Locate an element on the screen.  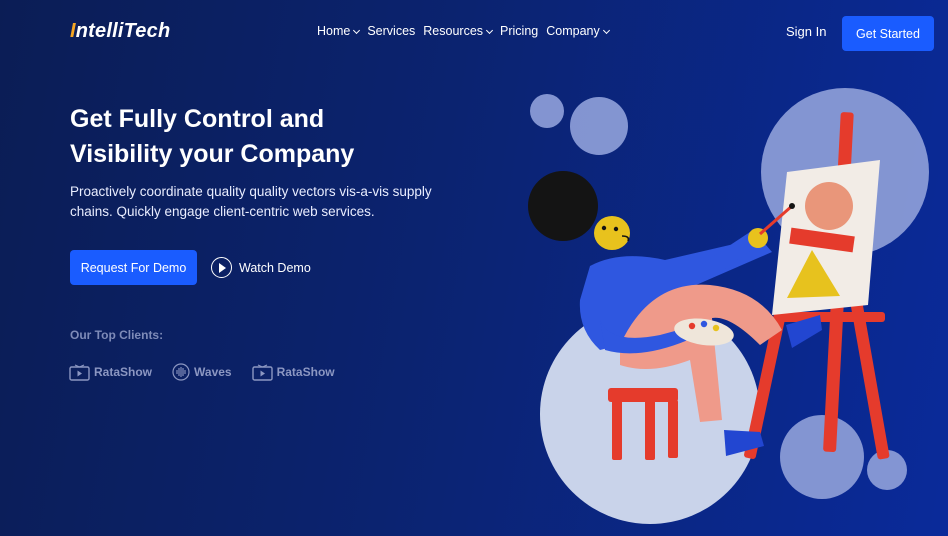
brand-logo-text: ntelliTech is located at coordinates (123, 31).